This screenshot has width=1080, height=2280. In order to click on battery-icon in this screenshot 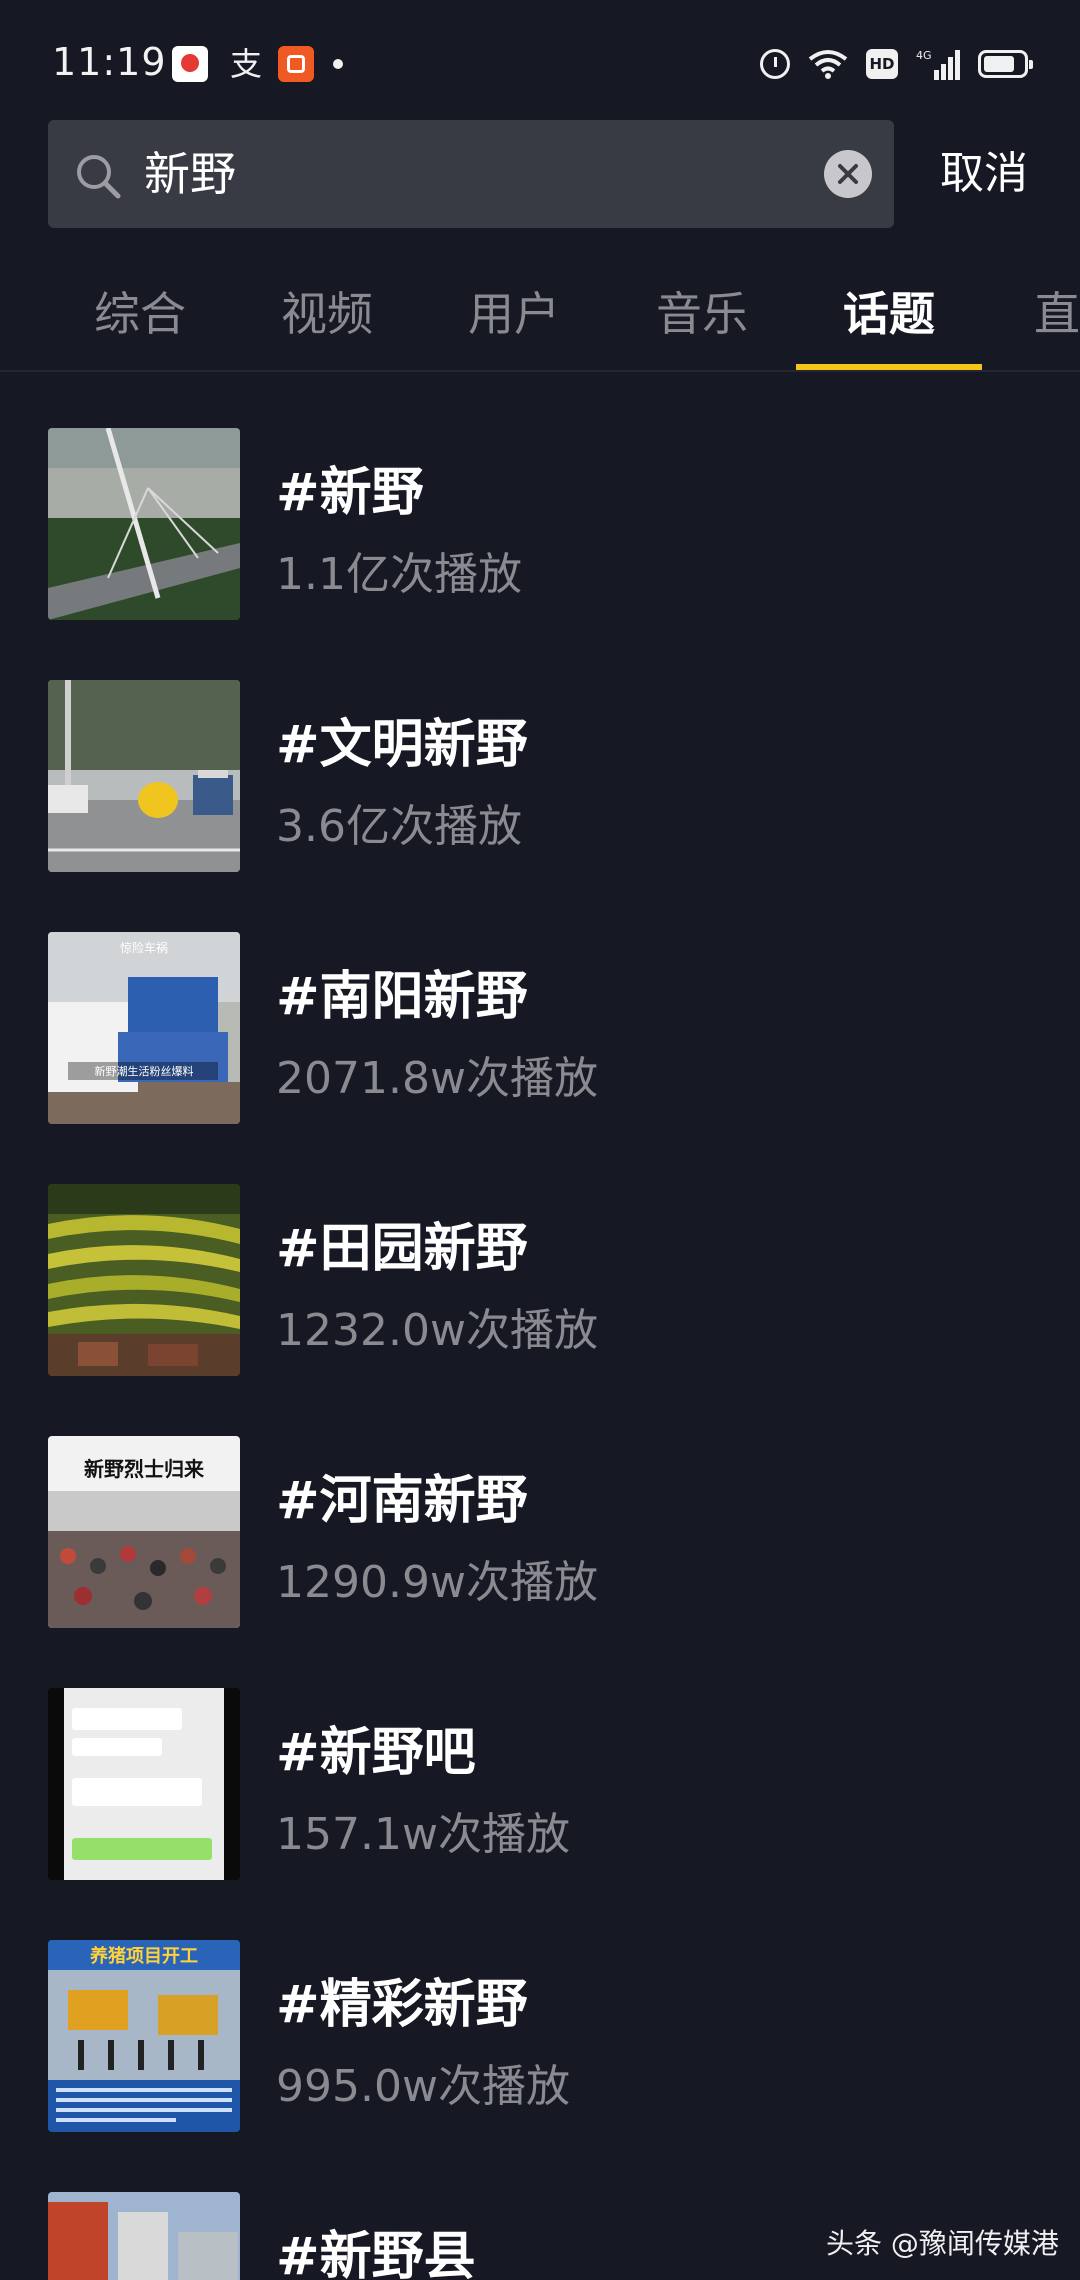, I will do `click(1005, 64)`.